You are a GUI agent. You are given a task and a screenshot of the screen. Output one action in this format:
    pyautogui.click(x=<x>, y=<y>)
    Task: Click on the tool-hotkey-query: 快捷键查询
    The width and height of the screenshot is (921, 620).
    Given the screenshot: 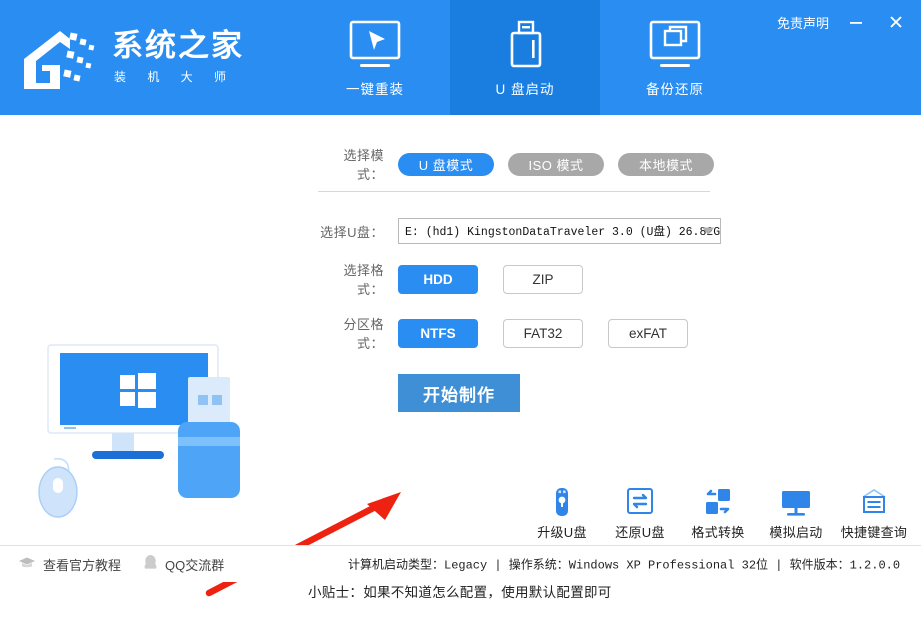 What is the action you would take?
    pyautogui.click(x=874, y=514)
    